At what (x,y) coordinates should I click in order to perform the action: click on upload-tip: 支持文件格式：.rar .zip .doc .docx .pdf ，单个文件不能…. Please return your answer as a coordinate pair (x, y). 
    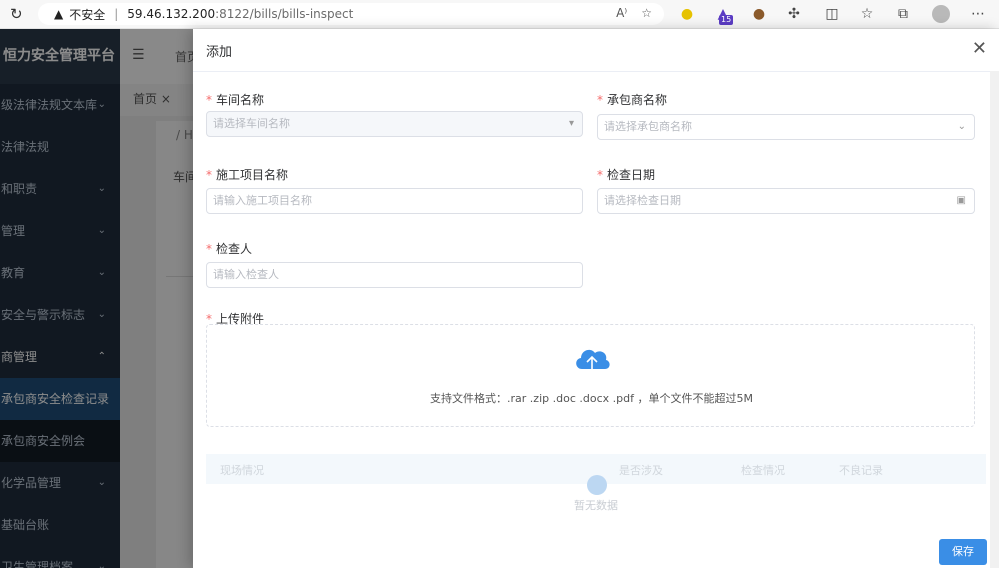
    Looking at the image, I should click on (591, 398).